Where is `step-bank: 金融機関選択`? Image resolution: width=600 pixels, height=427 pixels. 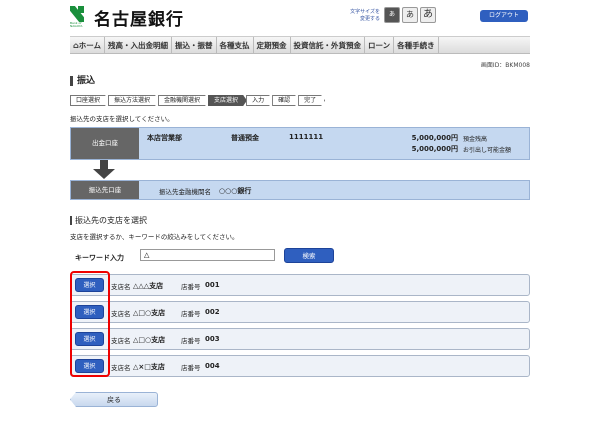
step-bank: 金融機関選択 is located at coordinates (183, 100).